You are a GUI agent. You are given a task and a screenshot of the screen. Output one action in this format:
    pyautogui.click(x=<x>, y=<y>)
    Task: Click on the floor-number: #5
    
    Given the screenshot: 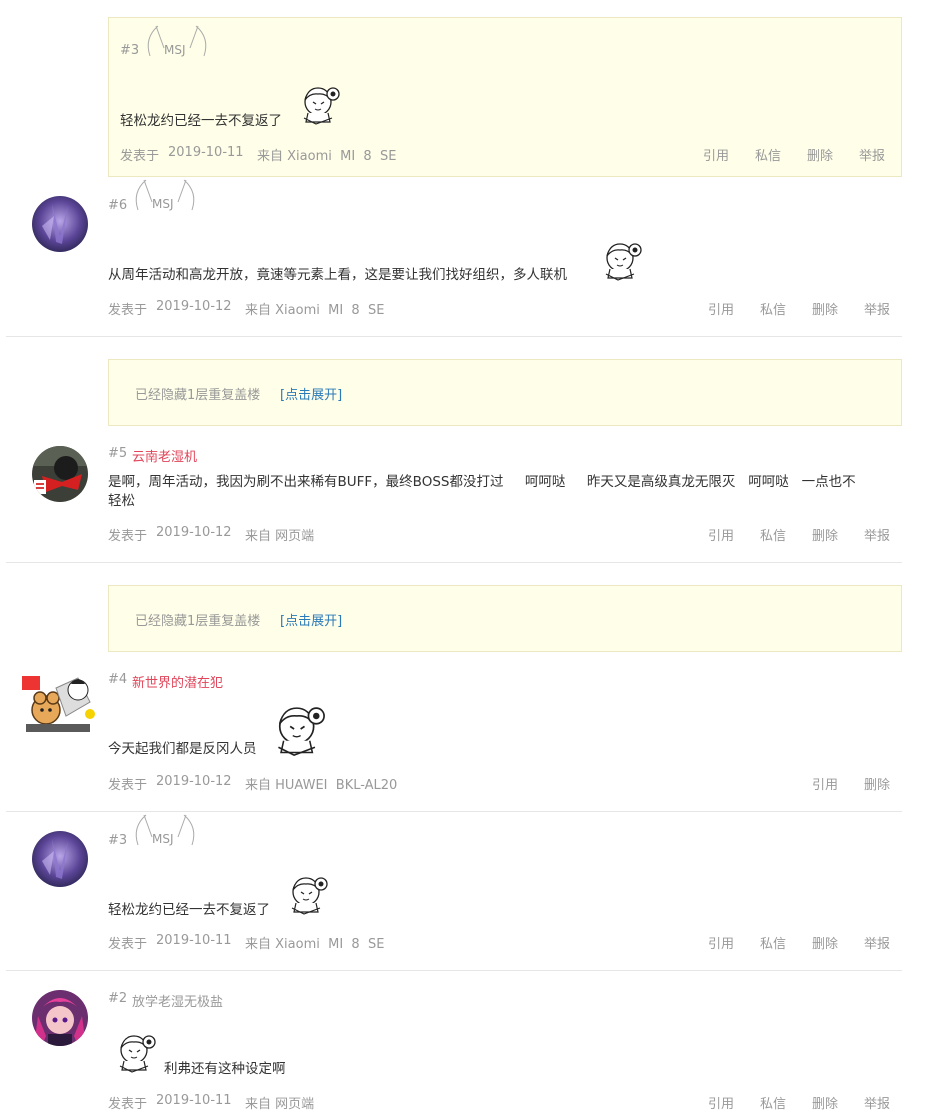 What is the action you would take?
    pyautogui.click(x=118, y=453)
    